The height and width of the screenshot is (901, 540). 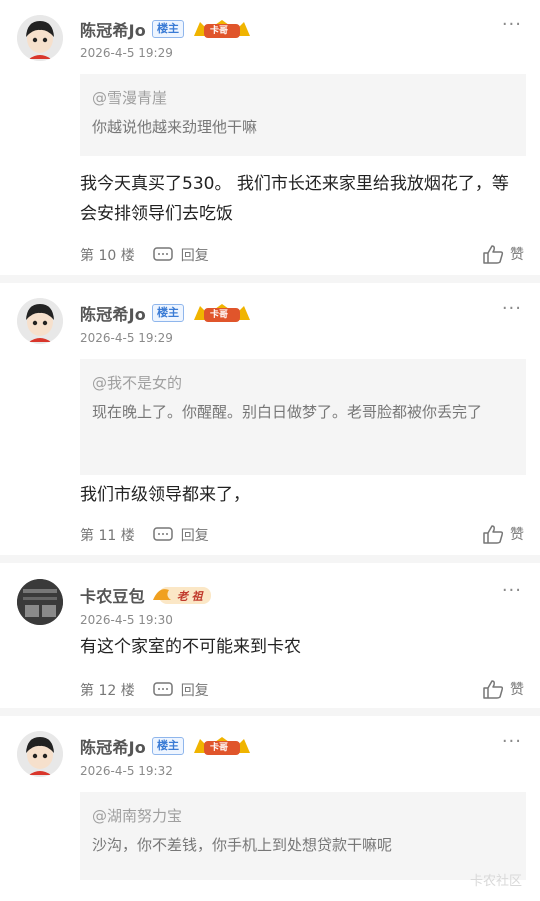 I want to click on quoted-reply: @我不是女的 现在晚上了。你醒醒。别白日做梦了。老哥脸都被你丢完了, so click(x=303, y=417).